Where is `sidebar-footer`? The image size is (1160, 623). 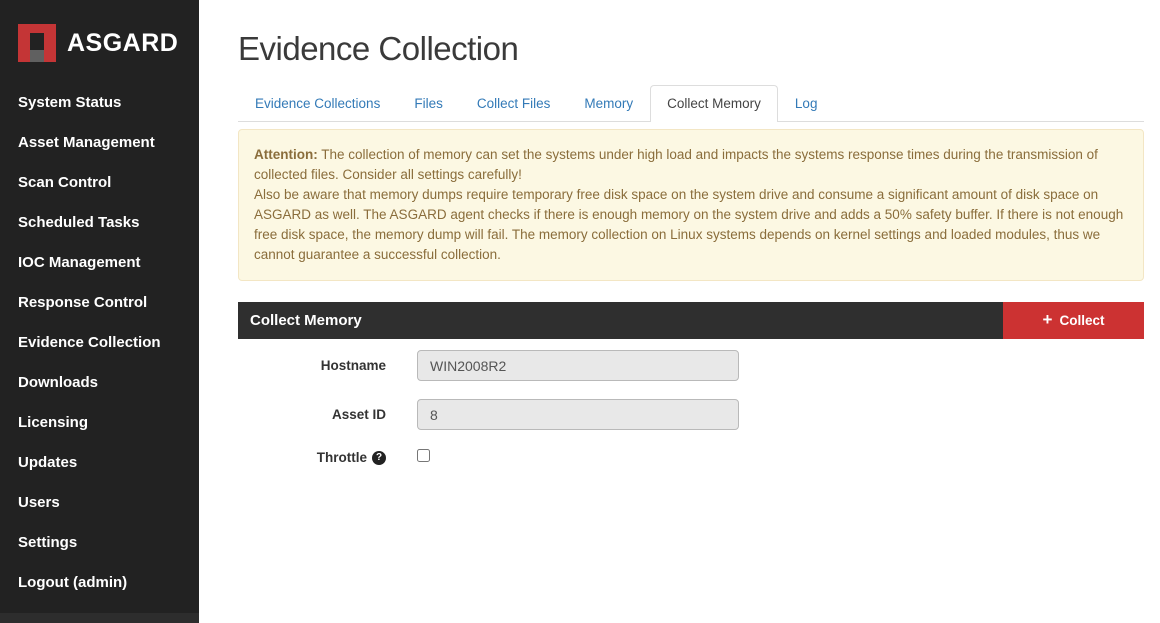
sidebar-footer is located at coordinates (99, 618).